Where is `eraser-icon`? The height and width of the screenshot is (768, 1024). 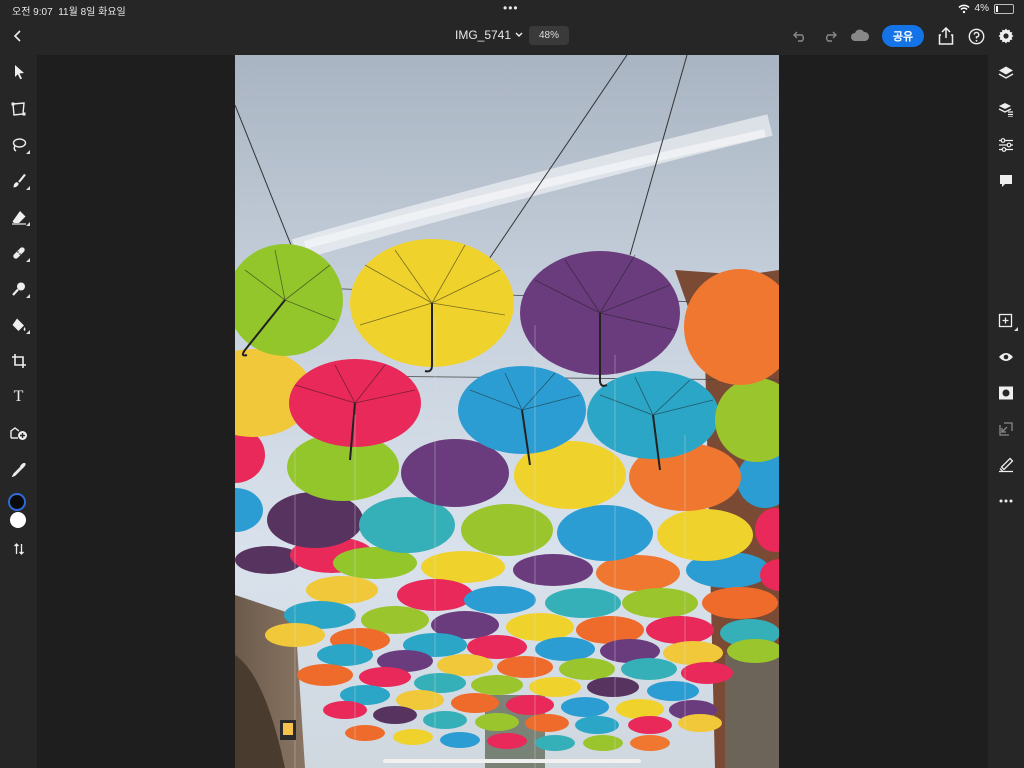
eraser-icon is located at coordinates (18, 217).